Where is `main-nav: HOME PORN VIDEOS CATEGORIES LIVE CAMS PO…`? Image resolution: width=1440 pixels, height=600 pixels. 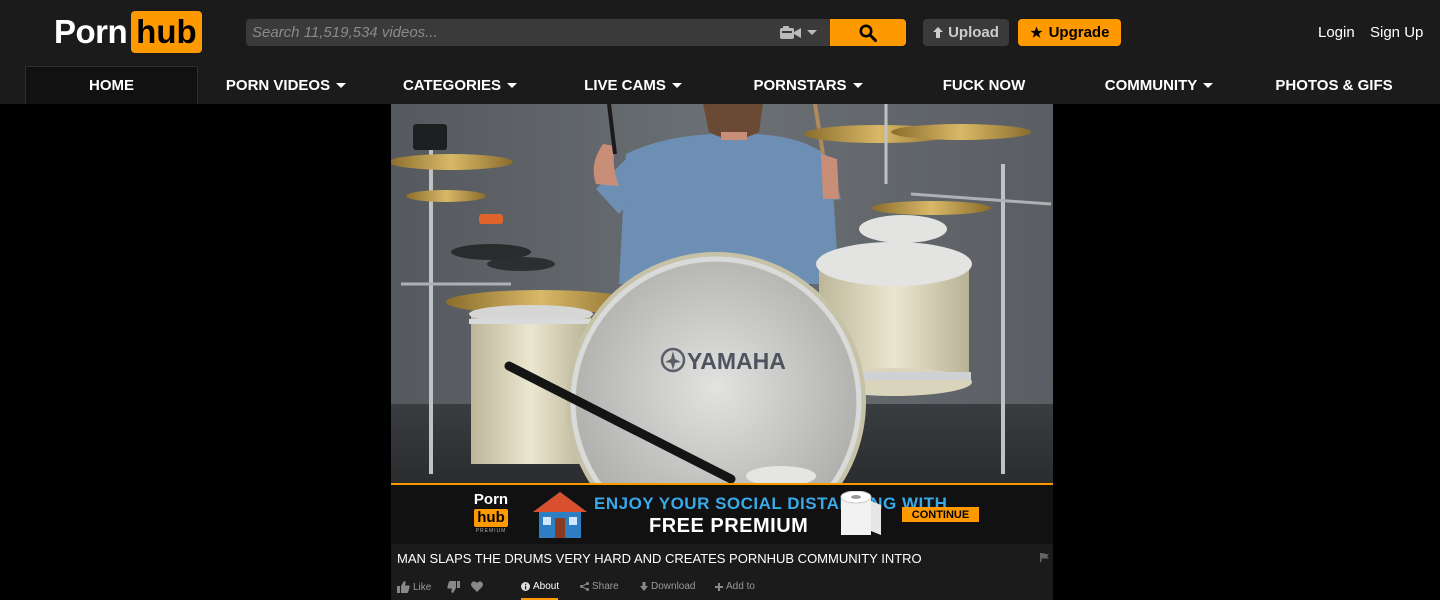 main-nav: HOME PORN VIDEOS CATEGORIES LIVE CAMS PO… is located at coordinates (720, 85).